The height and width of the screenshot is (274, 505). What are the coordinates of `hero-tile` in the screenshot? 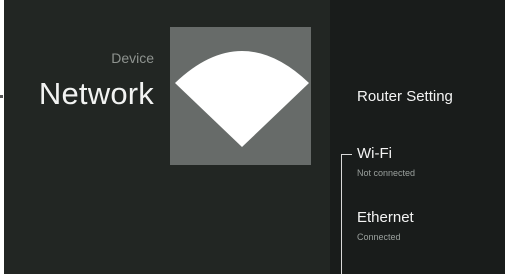 It's located at (240, 96).